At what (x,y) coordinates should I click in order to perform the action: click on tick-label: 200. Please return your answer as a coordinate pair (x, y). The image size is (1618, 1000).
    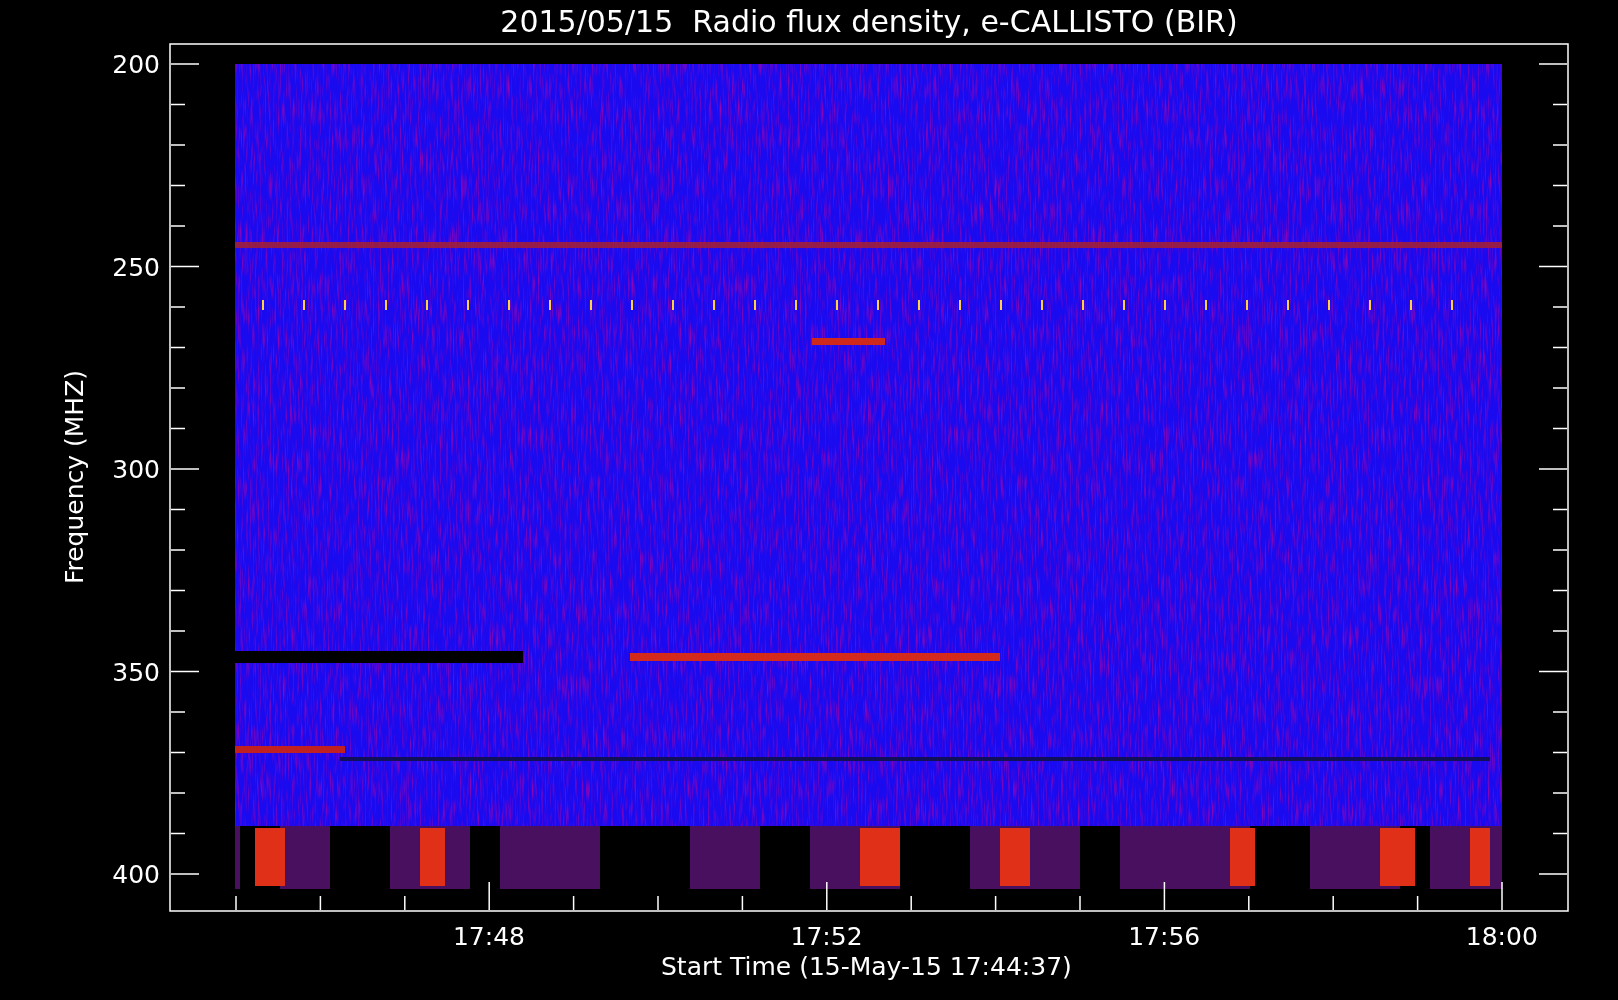
    Looking at the image, I should click on (136, 64).